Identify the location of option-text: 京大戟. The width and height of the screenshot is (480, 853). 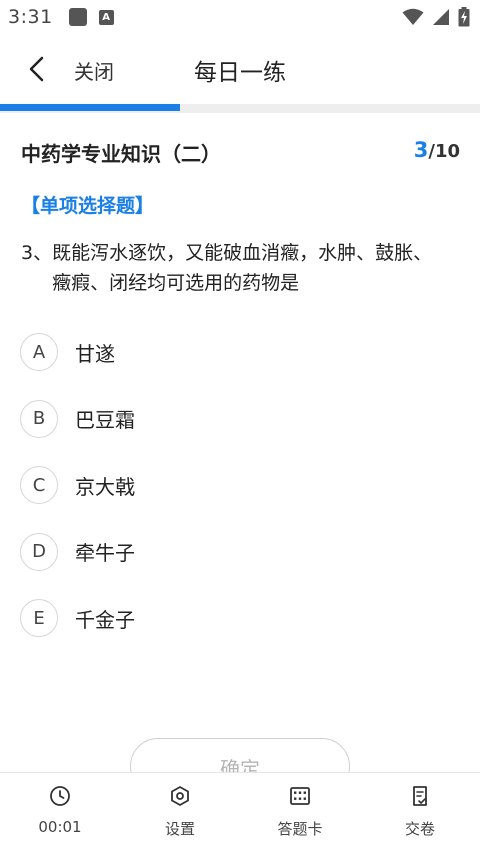
(105, 486).